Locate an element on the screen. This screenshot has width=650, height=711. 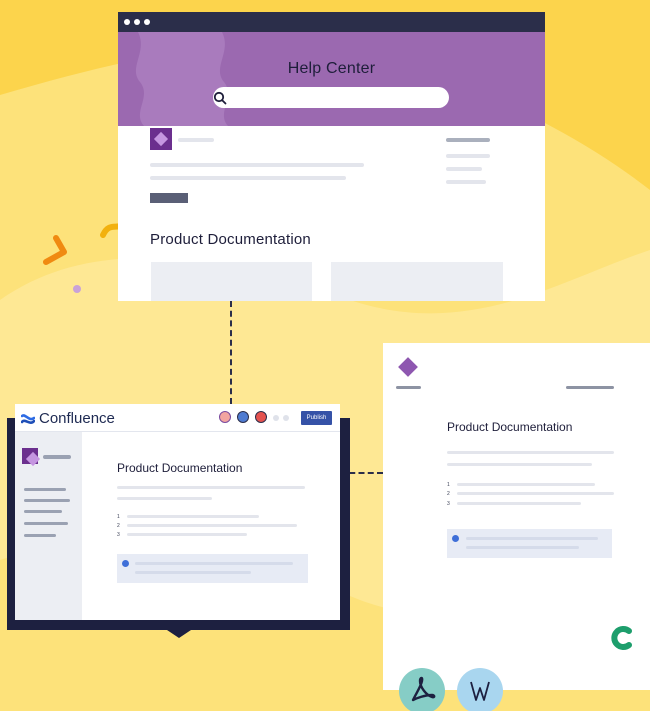
help-center-header: Help Center is located at coordinates (331, 79).